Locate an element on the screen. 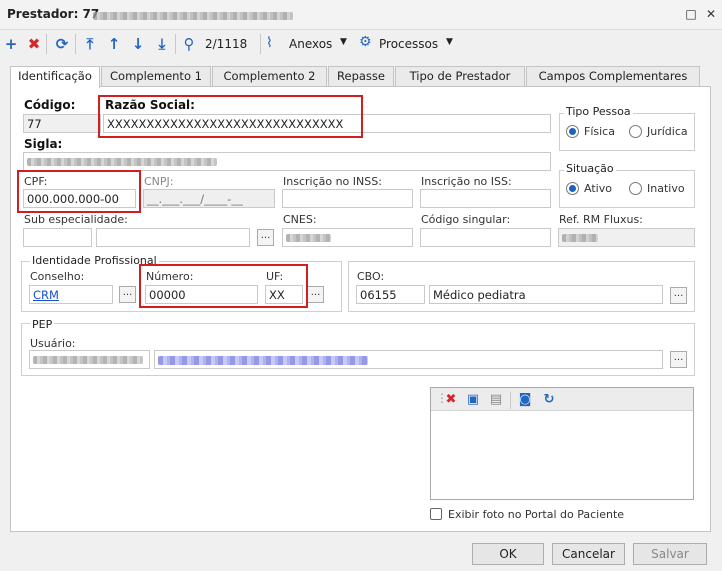 This screenshot has width=722, height=571. paperclip-icon: ⌇ is located at coordinates (269, 43).